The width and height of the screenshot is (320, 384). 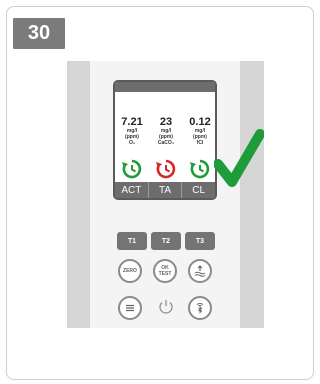 What do you see at coordinates (166, 307) in the screenshot?
I see `power-button` at bounding box center [166, 307].